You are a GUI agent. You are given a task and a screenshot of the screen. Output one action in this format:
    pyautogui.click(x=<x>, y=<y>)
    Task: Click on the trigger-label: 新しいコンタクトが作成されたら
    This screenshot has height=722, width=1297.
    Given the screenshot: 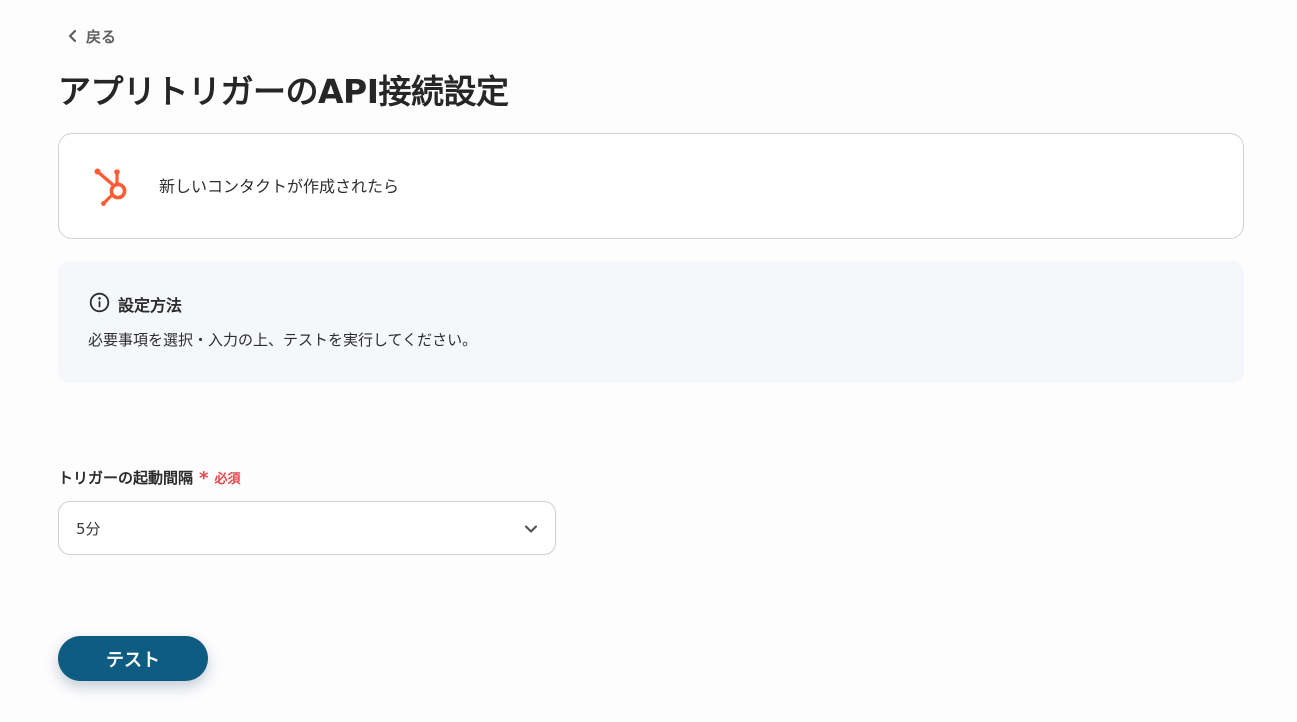 What is the action you would take?
    pyautogui.click(x=279, y=186)
    